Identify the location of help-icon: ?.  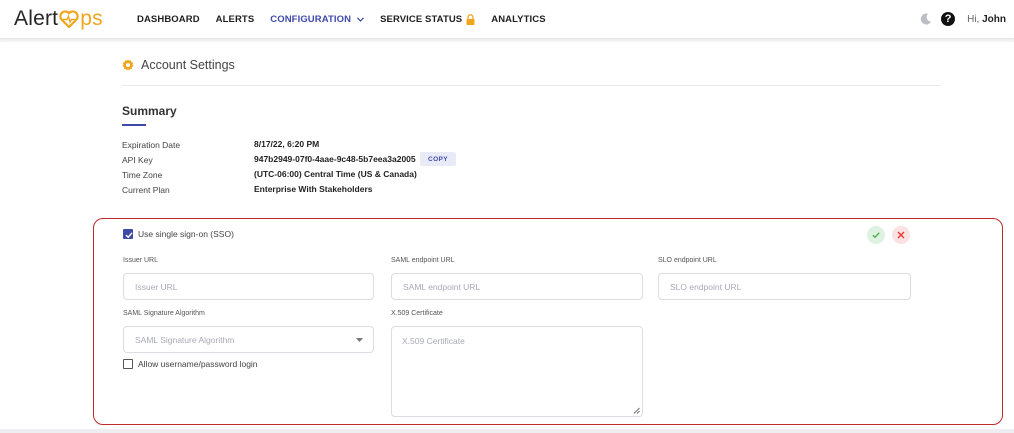
(948, 19).